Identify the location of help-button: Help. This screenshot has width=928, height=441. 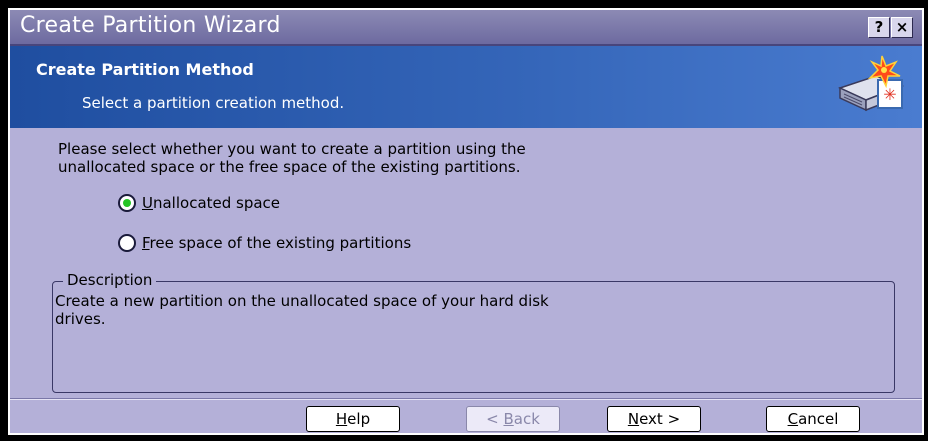
(353, 419).